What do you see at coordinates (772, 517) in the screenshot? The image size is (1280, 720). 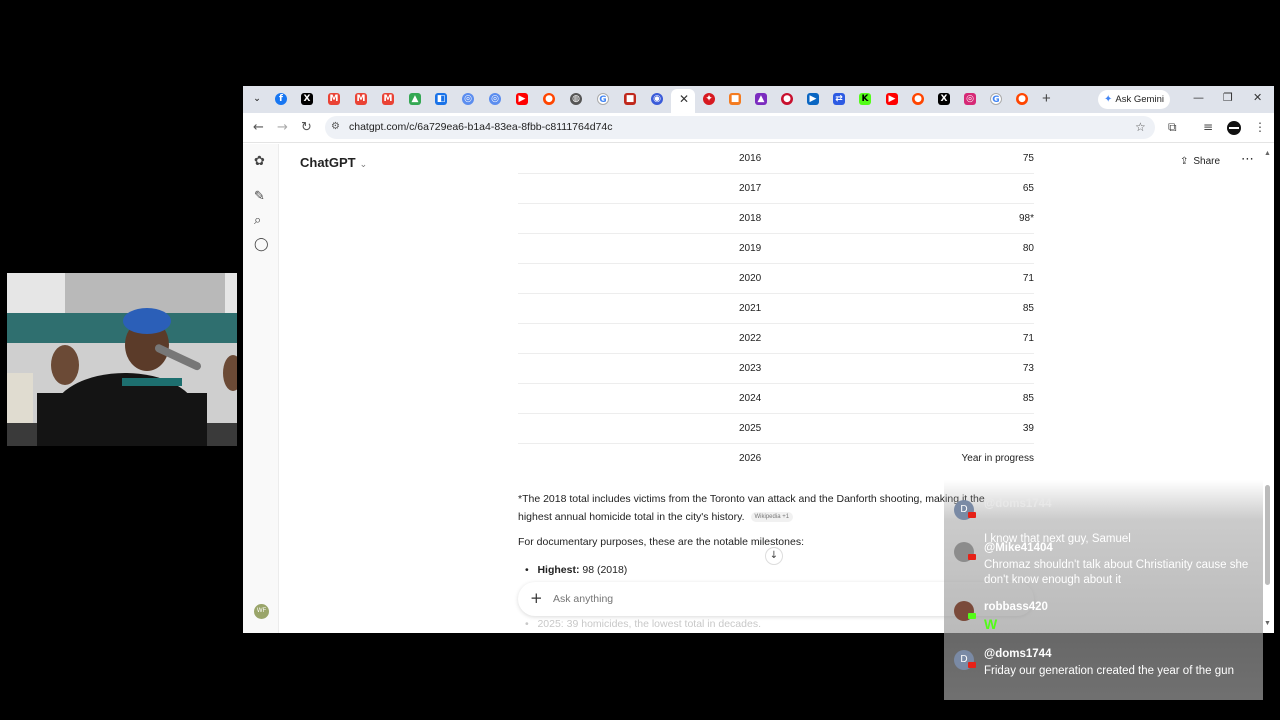 I see `citation-badge: Wikipedia +1` at bounding box center [772, 517].